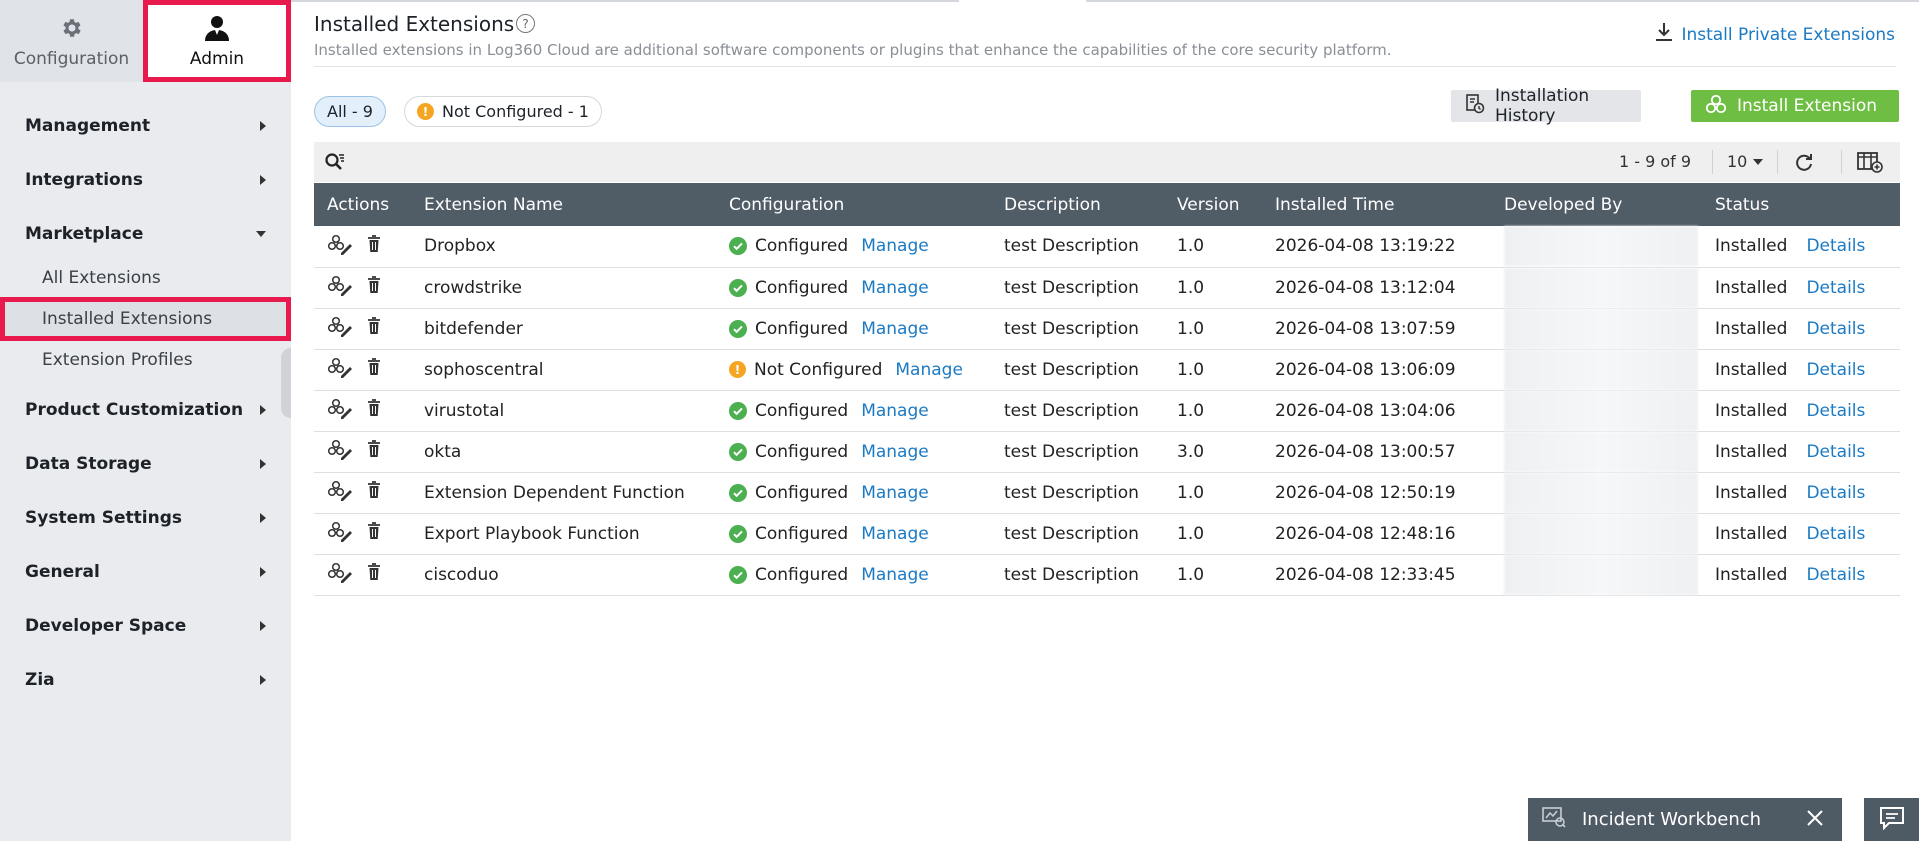  I want to click on page-size-select: 10, so click(1745, 161).